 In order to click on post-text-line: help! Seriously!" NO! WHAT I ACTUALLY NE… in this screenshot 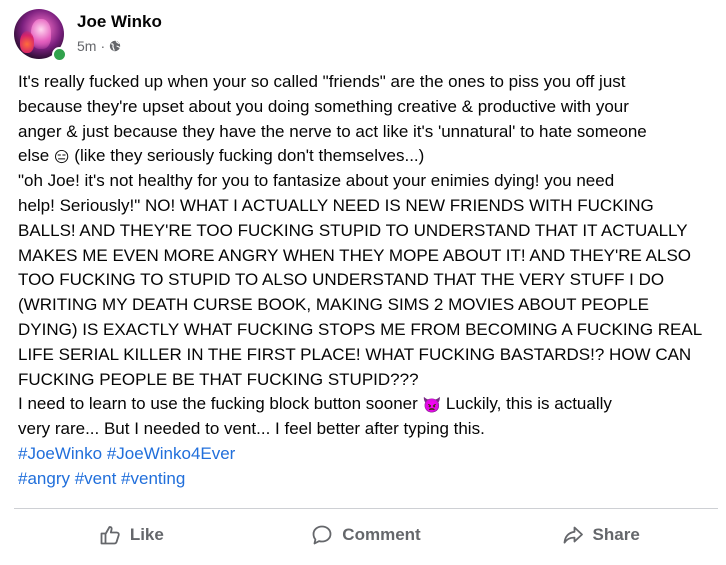, I will do `click(336, 205)`.